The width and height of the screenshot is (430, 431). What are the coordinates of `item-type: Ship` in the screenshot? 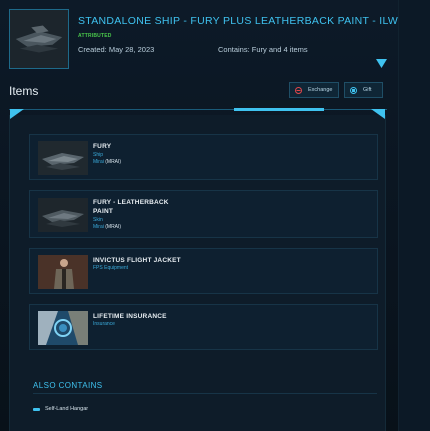 It's located at (98, 155).